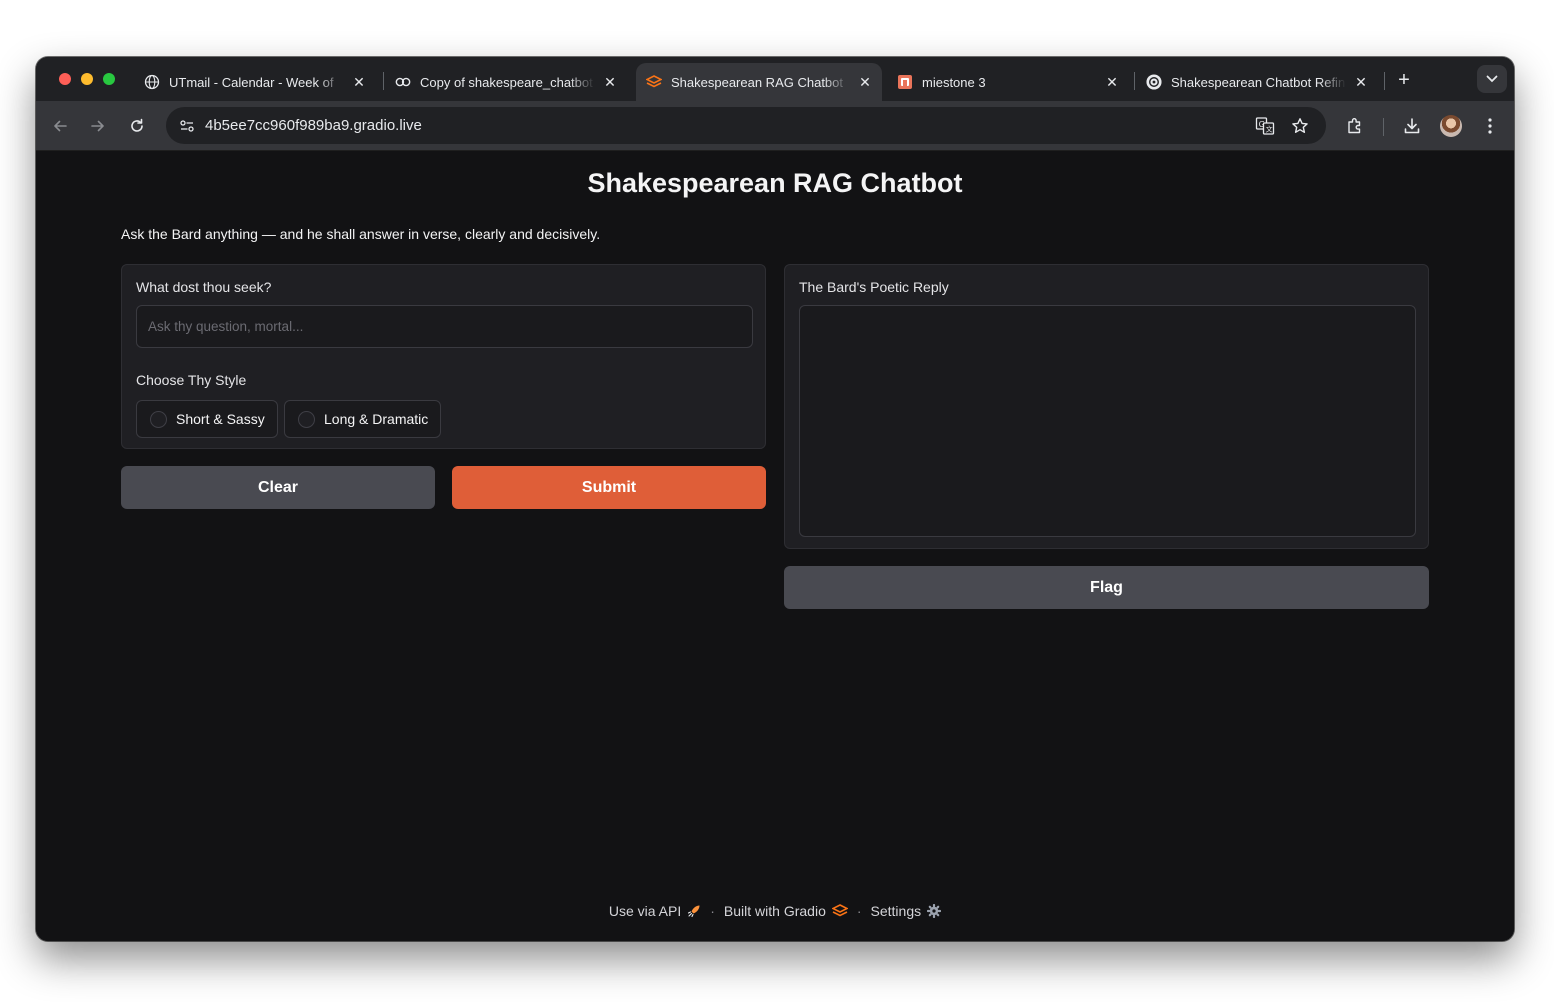 This screenshot has width=1554, height=1002. I want to click on question-input, so click(444, 326).